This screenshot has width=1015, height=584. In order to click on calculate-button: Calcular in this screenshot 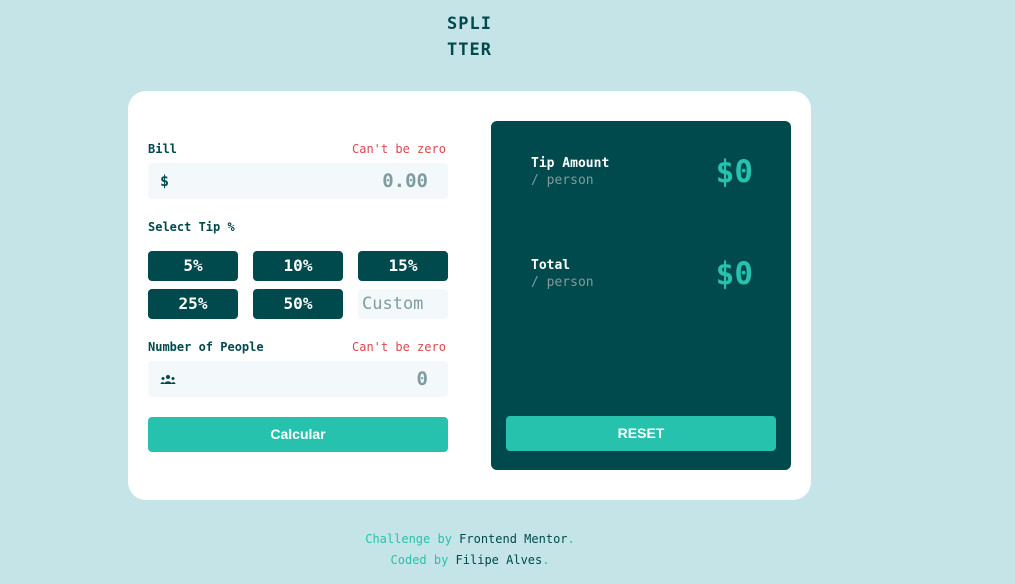, I will do `click(298, 434)`.